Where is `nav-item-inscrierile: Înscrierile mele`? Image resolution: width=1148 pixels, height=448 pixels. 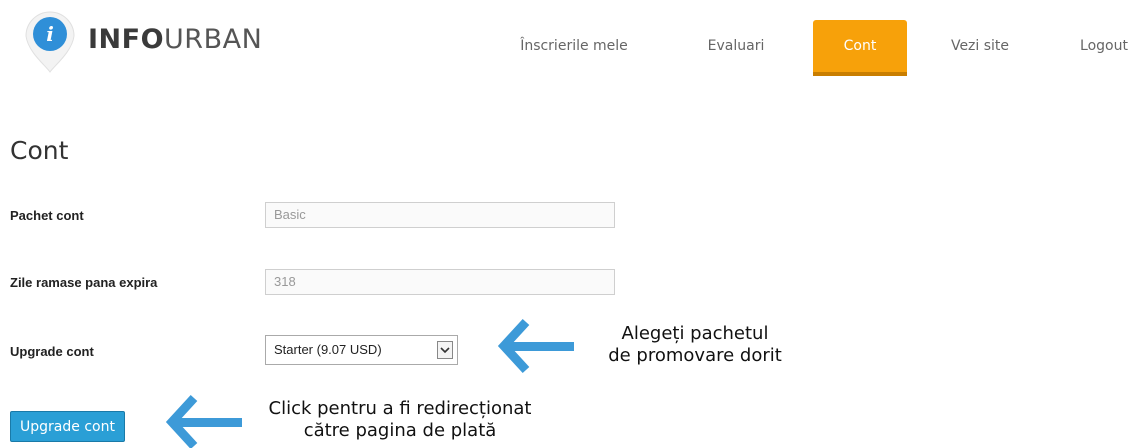 nav-item-inscrierile: Înscrierile mele is located at coordinates (574, 46).